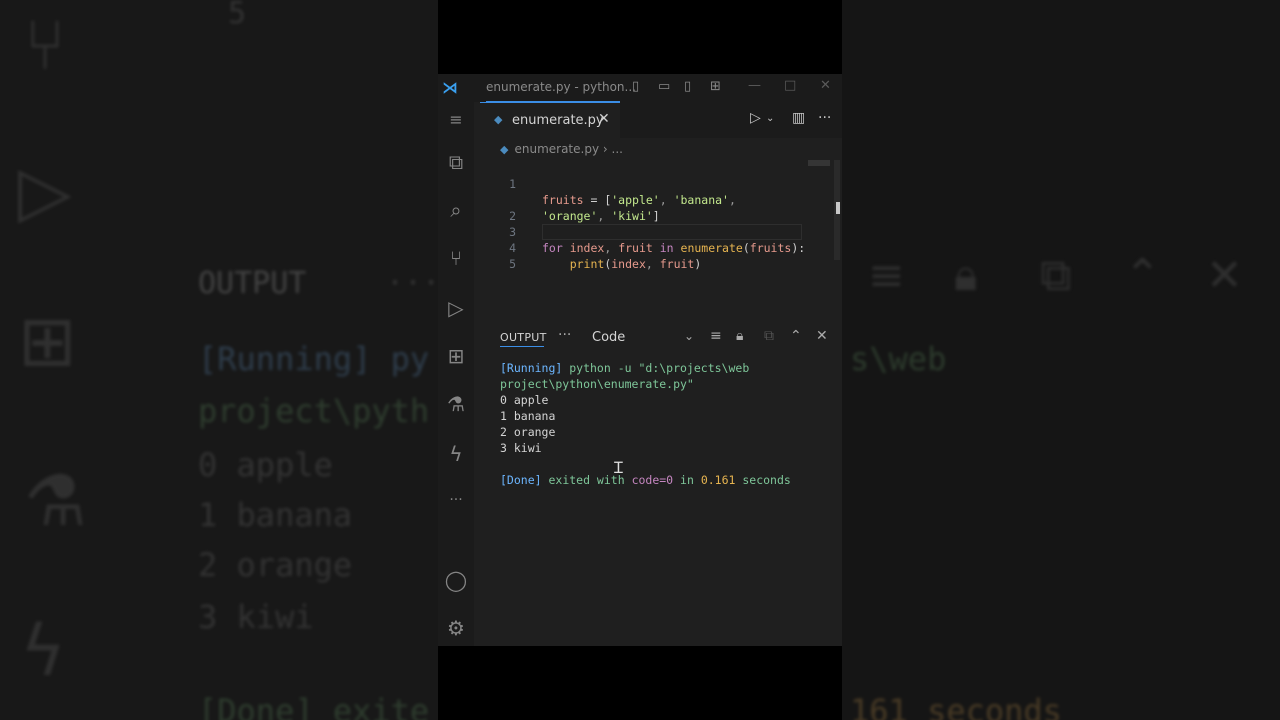  Describe the element at coordinates (640, 37) in the screenshot. I see `background-top` at that location.